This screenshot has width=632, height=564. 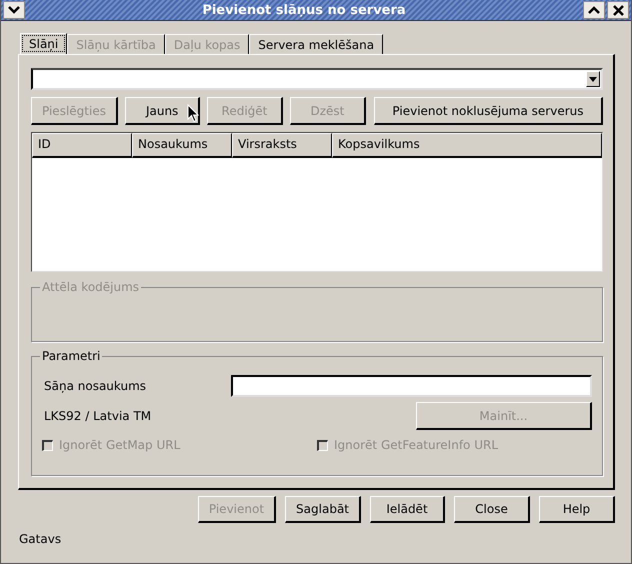 What do you see at coordinates (577, 509) in the screenshot?
I see `dialog-button: Help` at bounding box center [577, 509].